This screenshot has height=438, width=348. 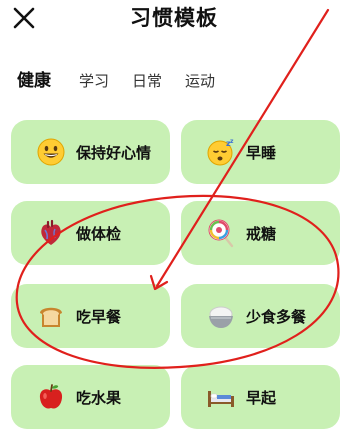 I want to click on tab-health: 健康, so click(x=34, y=78).